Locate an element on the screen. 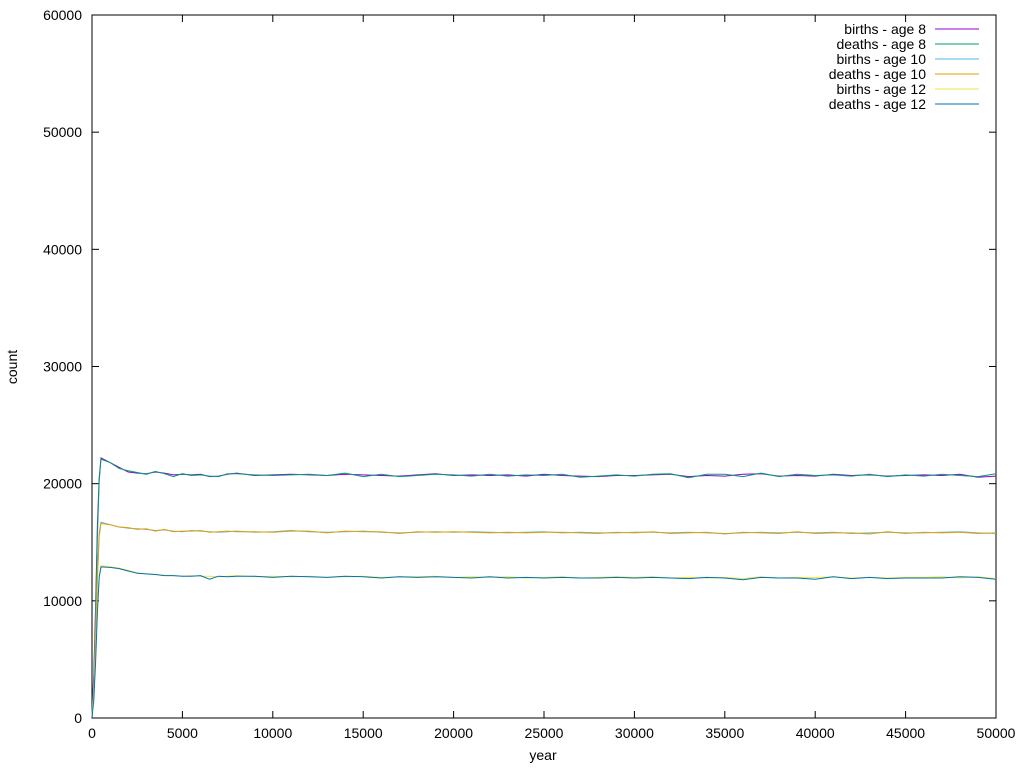 The height and width of the screenshot is (768, 1024). x-tick-label: 25000 is located at coordinates (544, 733).